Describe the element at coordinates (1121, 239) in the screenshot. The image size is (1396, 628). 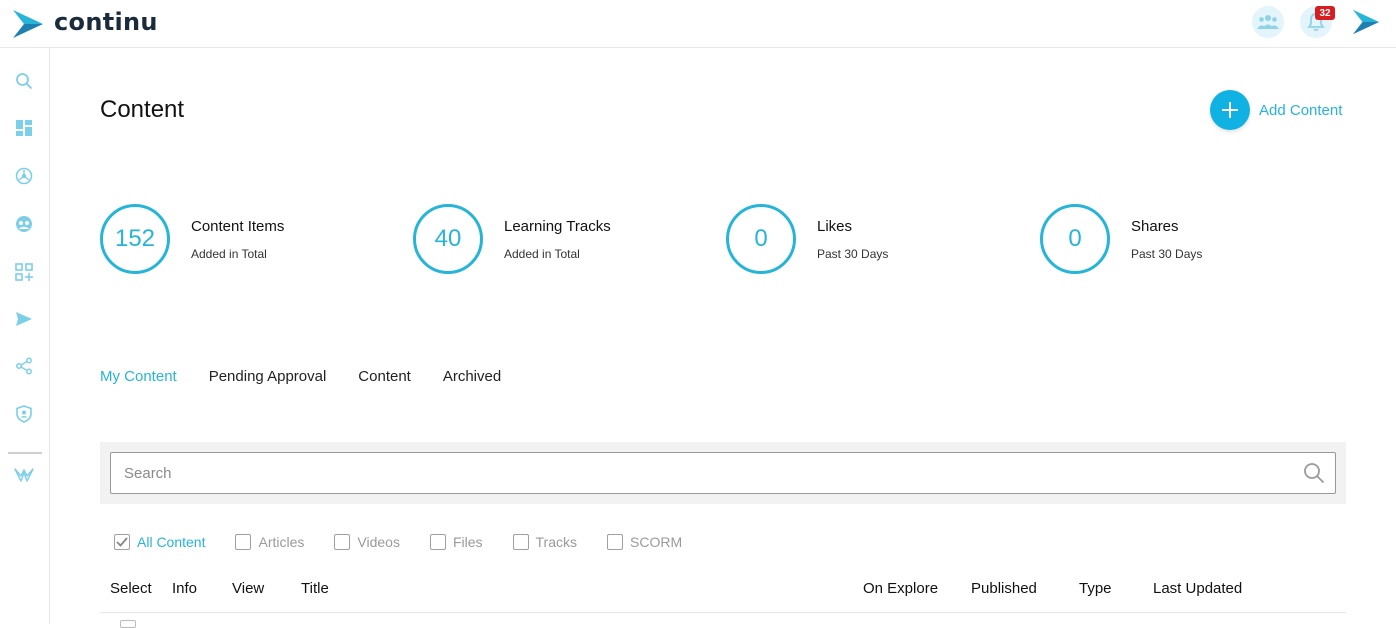
I see `stat-shares: 0 Shares Past 30 Days` at that location.